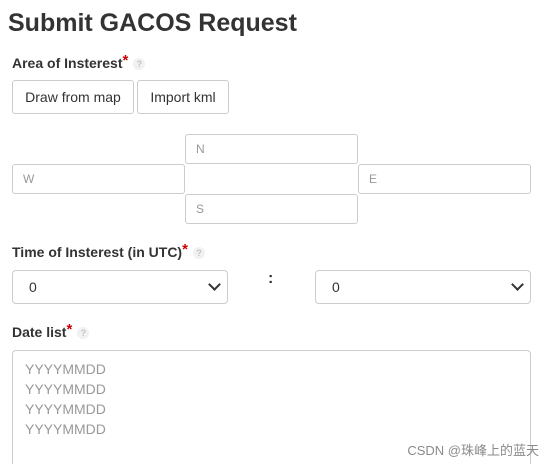 Image resolution: width=553 pixels, height=464 pixels. I want to click on south-input: S, so click(271, 209).